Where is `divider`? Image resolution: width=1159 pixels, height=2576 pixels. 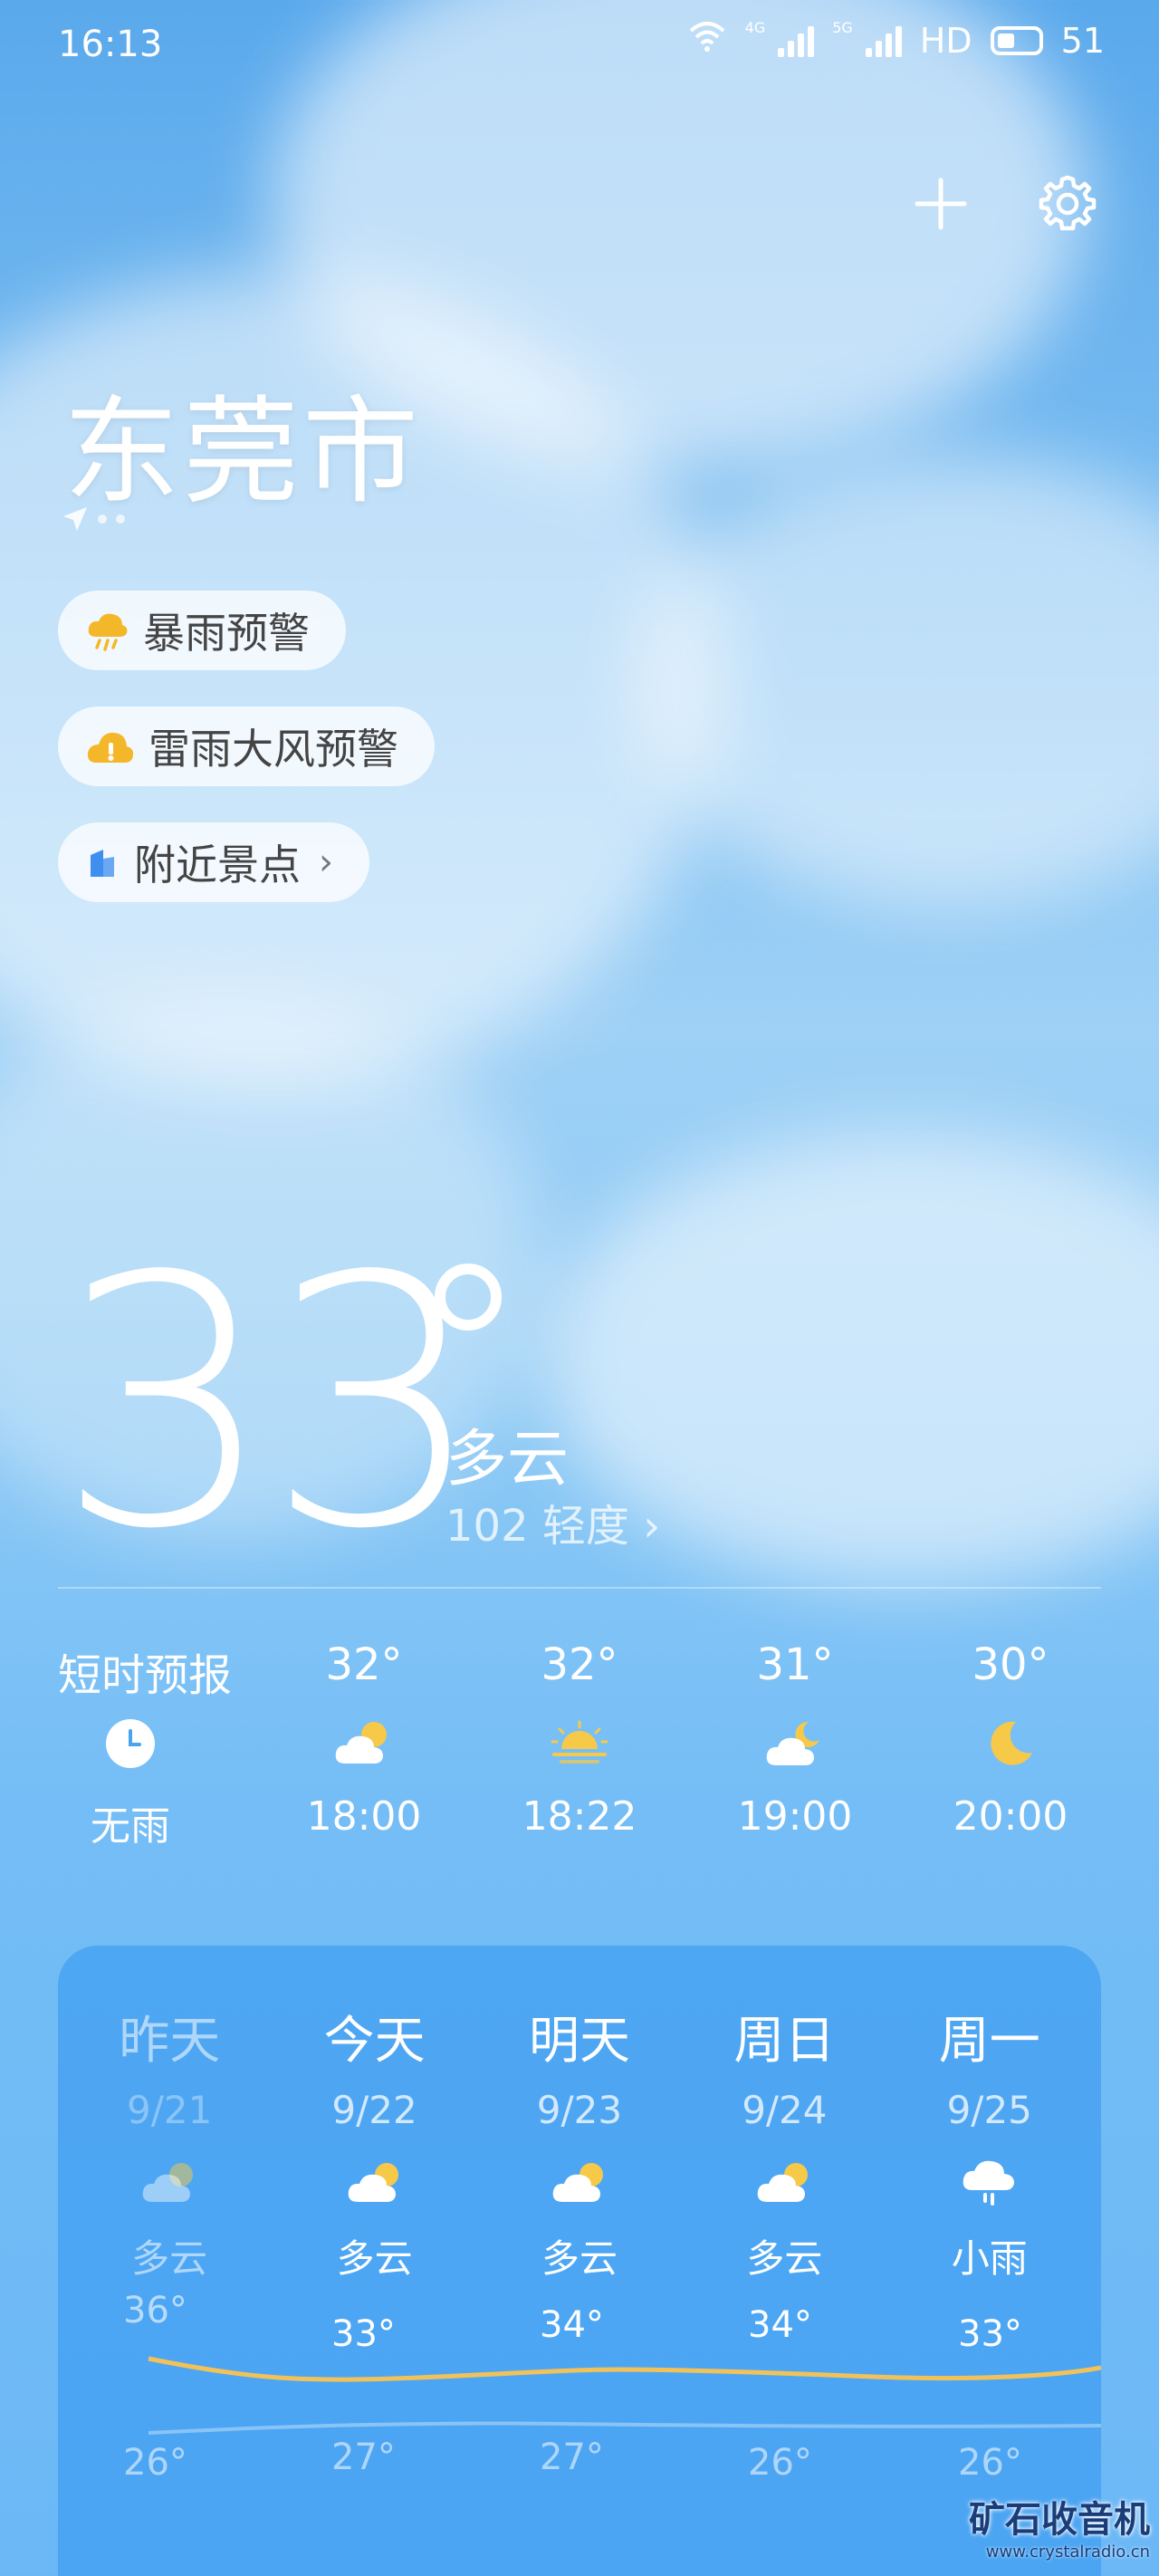
divider is located at coordinates (579, 1588).